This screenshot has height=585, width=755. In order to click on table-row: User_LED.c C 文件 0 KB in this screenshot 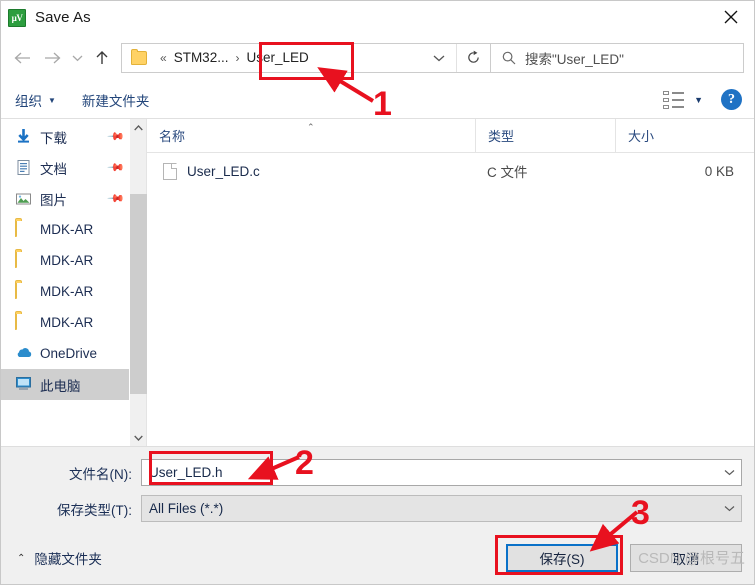, I will do `click(450, 171)`.